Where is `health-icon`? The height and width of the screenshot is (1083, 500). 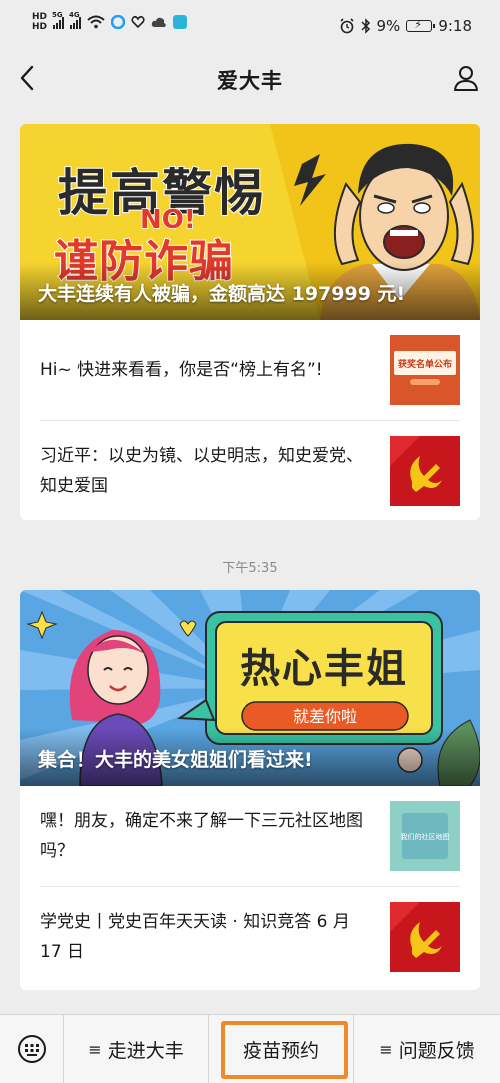 health-icon is located at coordinates (138, 22).